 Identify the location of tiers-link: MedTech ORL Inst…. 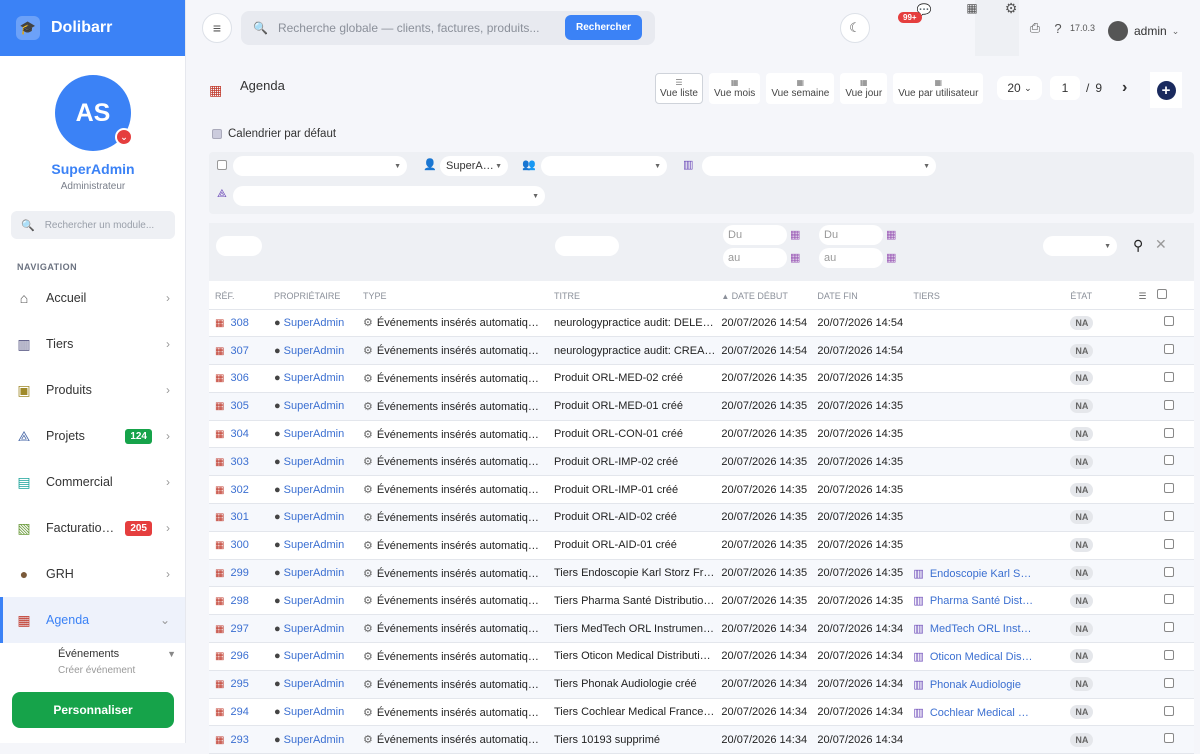
(981, 629).